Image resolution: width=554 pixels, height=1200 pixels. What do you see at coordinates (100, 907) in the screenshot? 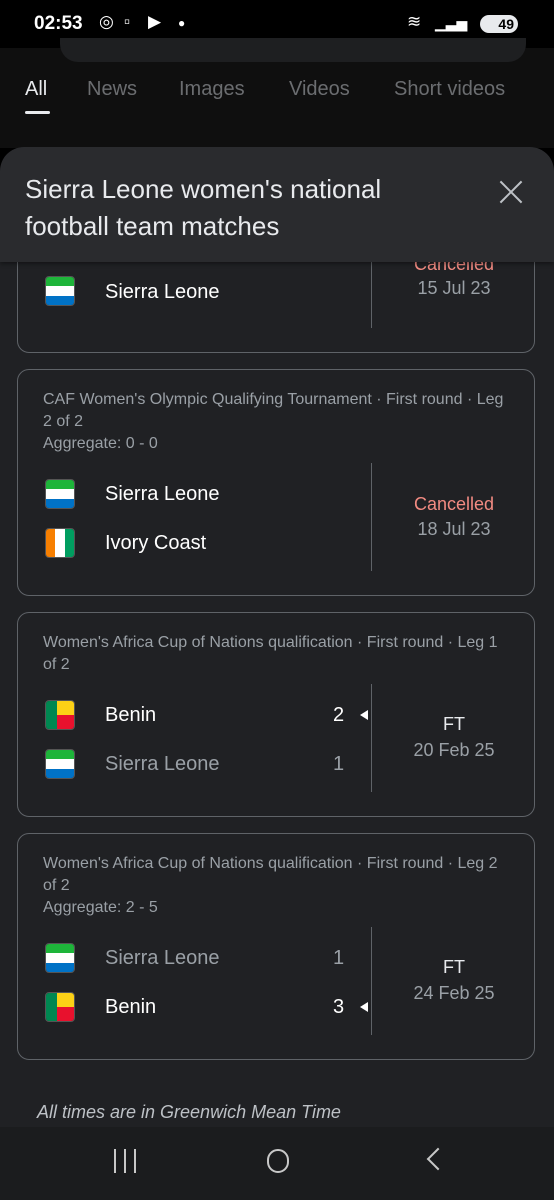
I see `aggregate-score: Aggregate: 2 - 5` at bounding box center [100, 907].